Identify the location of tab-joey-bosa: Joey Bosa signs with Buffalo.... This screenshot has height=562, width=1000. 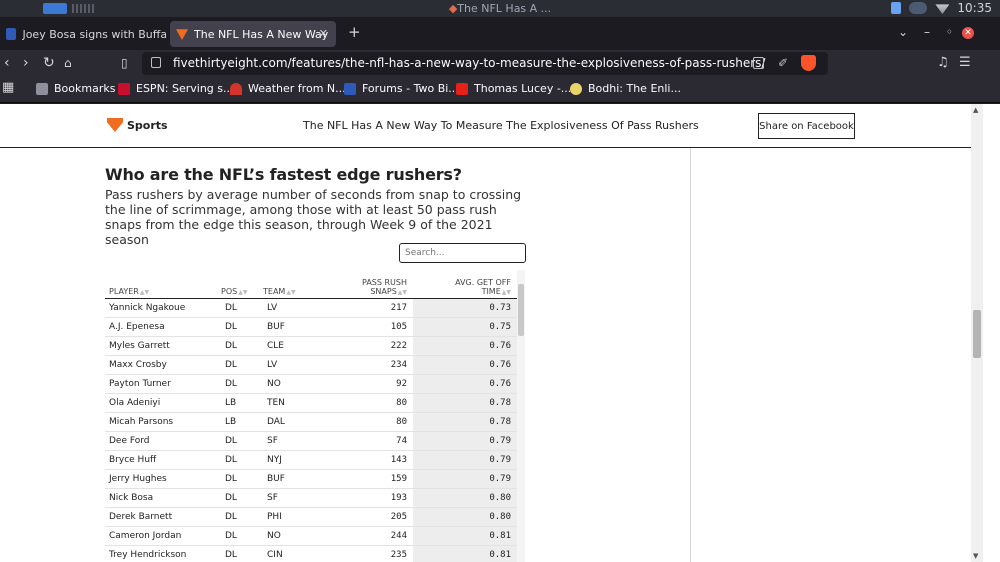
(83, 34).